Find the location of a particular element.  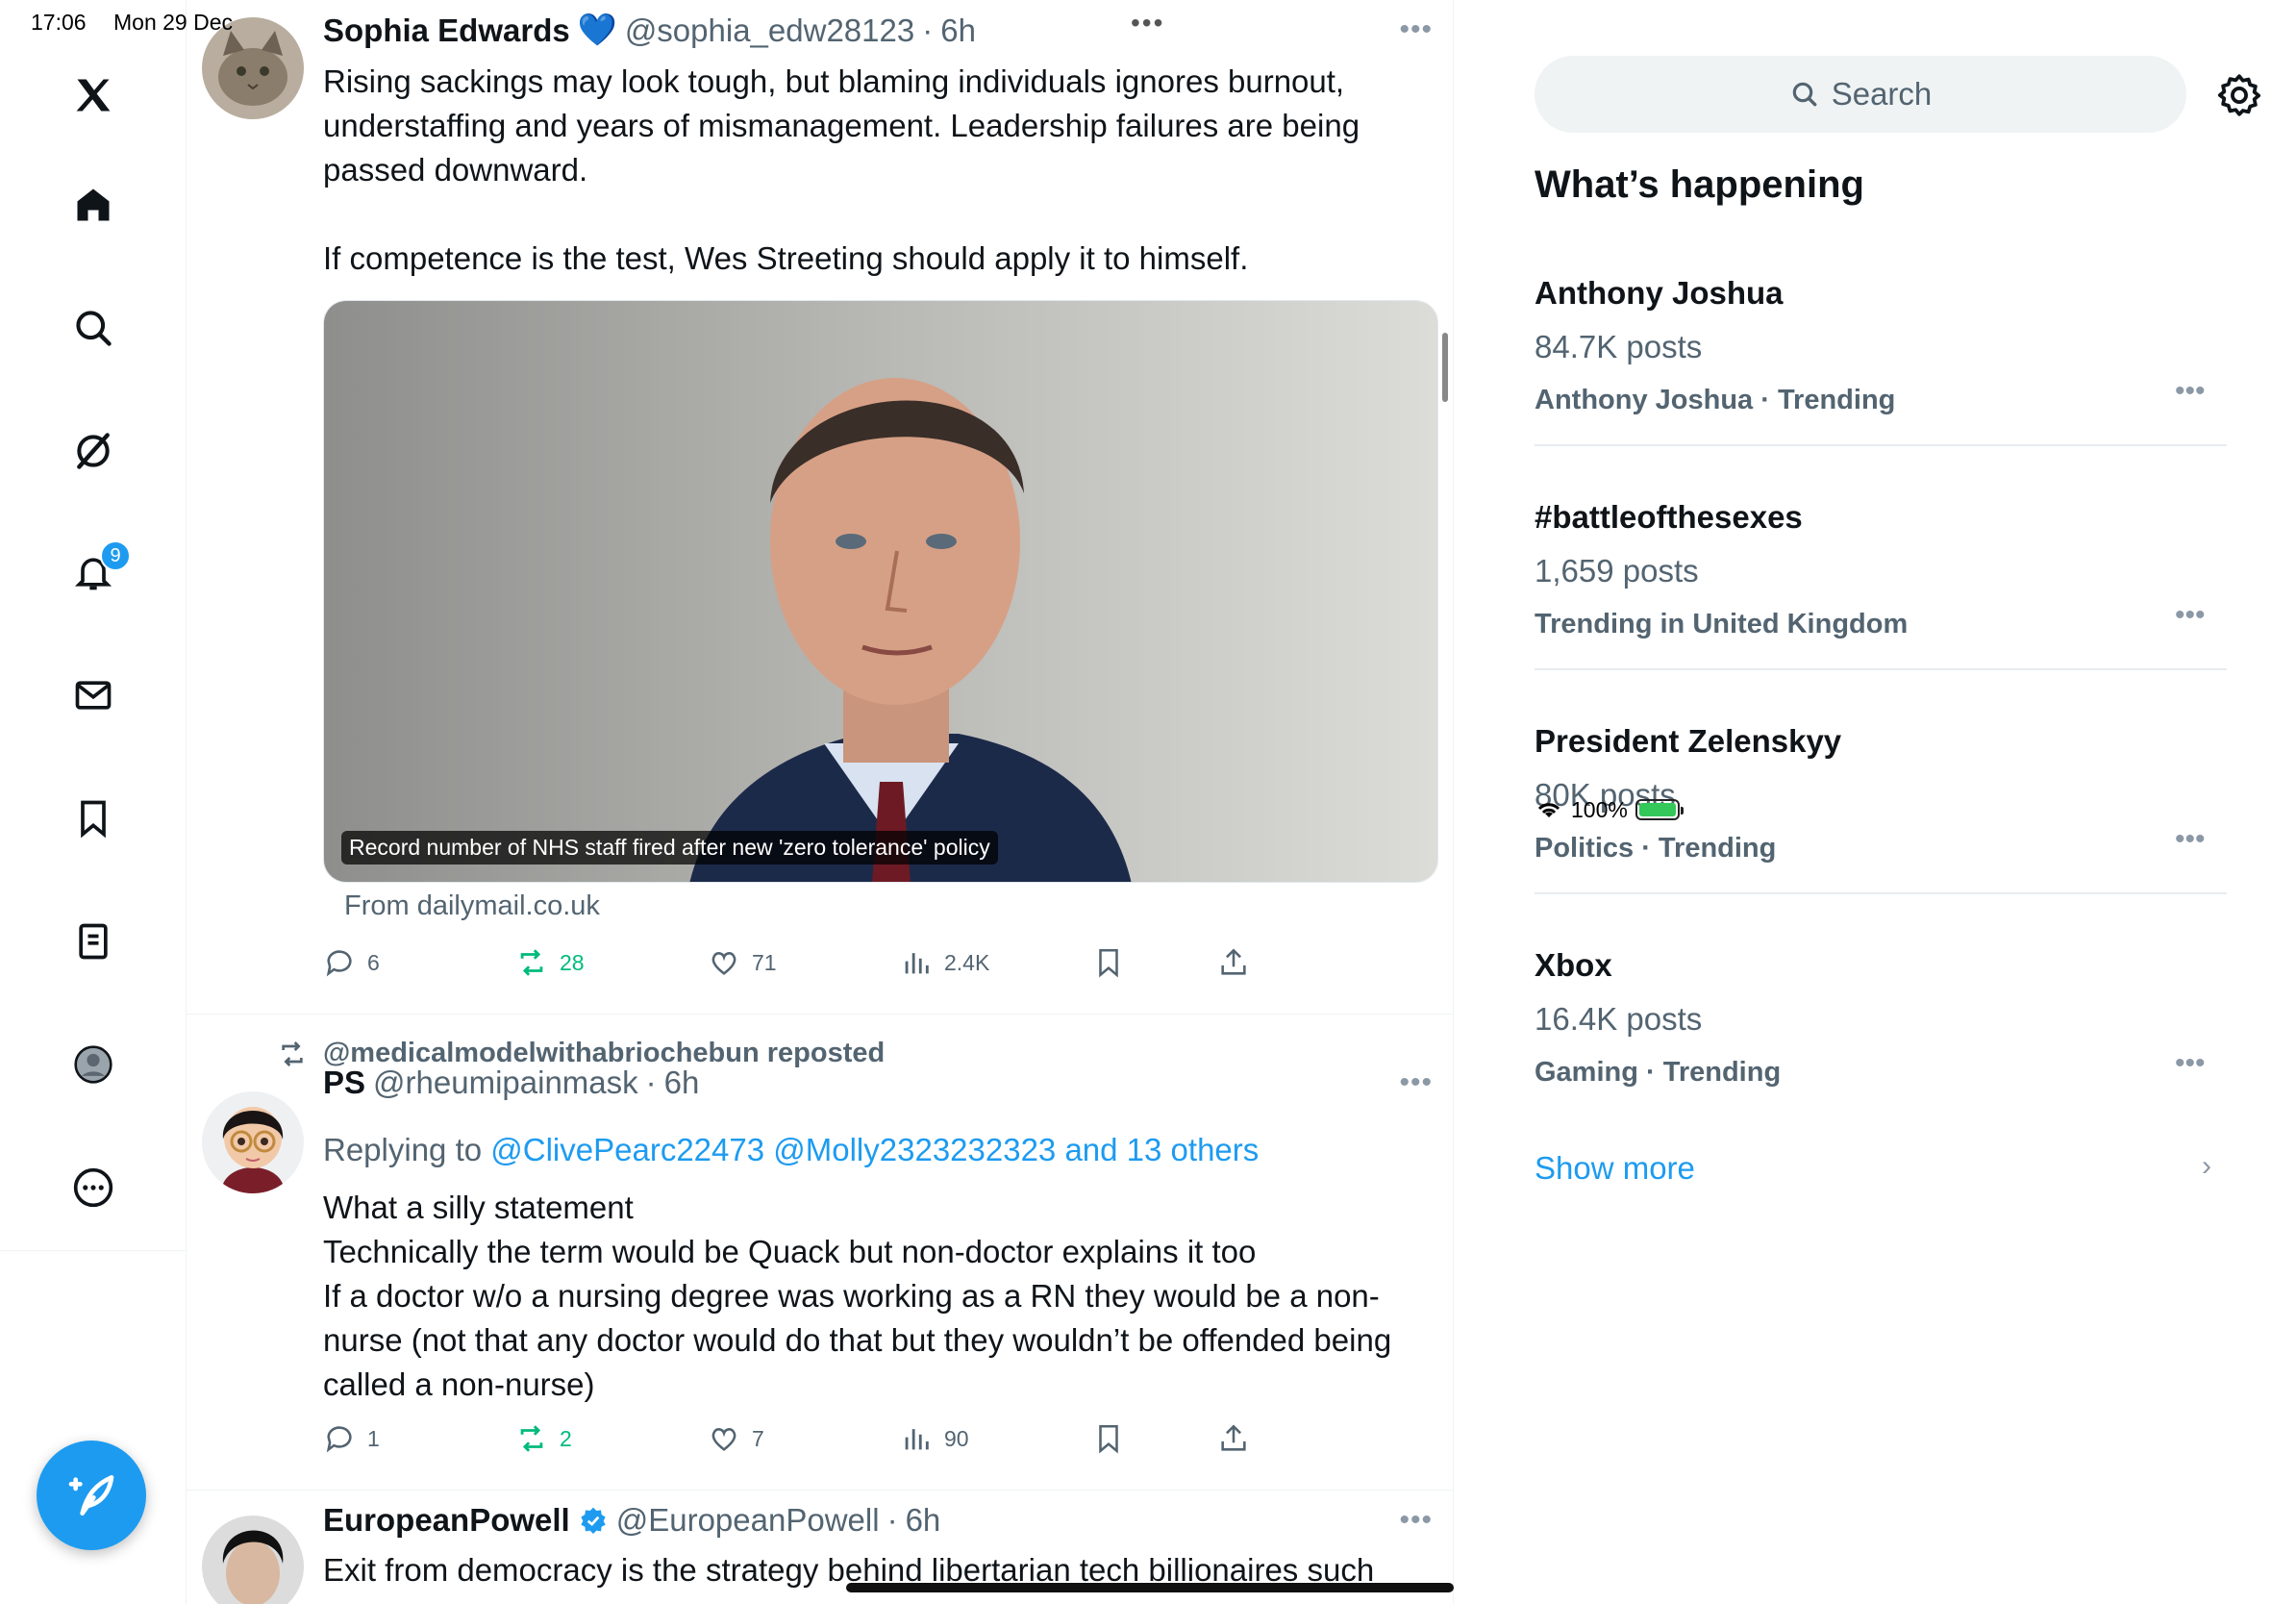

left-nav: 9 is located at coordinates (93, 802).